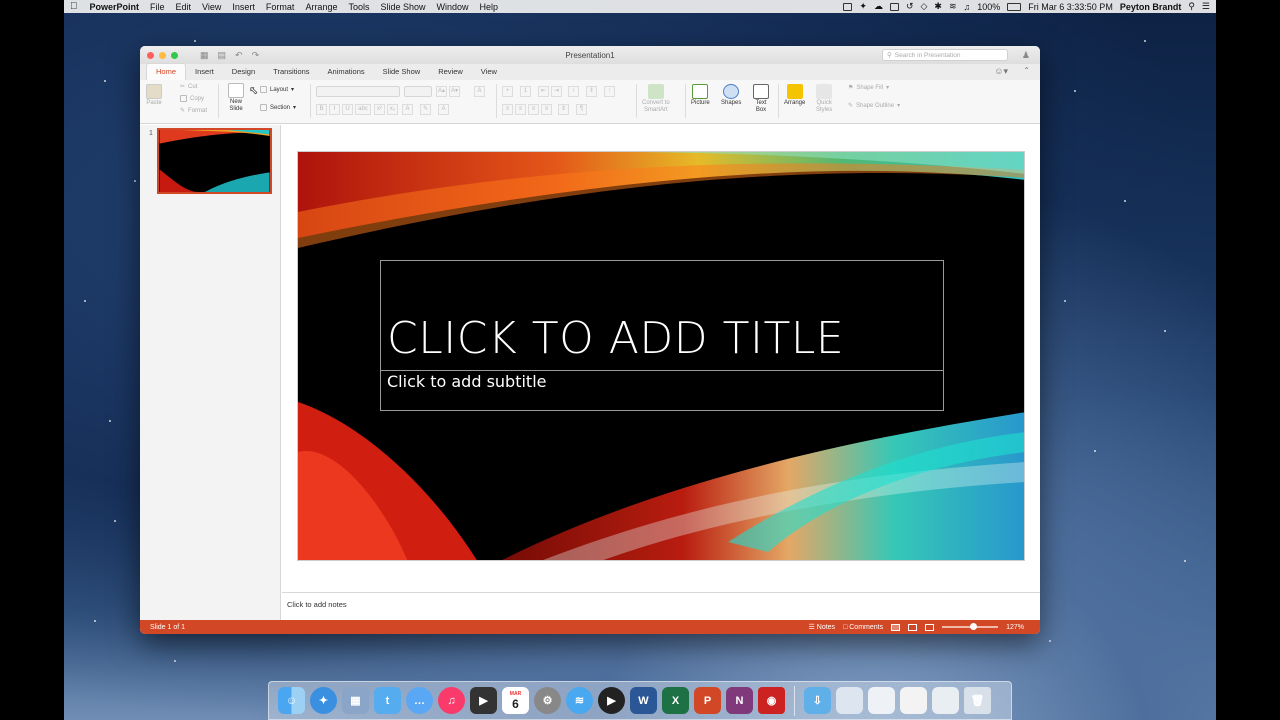 The width and height of the screenshot is (1280, 720). I want to click on shape-fill-button: ⚑ Shape Fill ▾, so click(868, 88).